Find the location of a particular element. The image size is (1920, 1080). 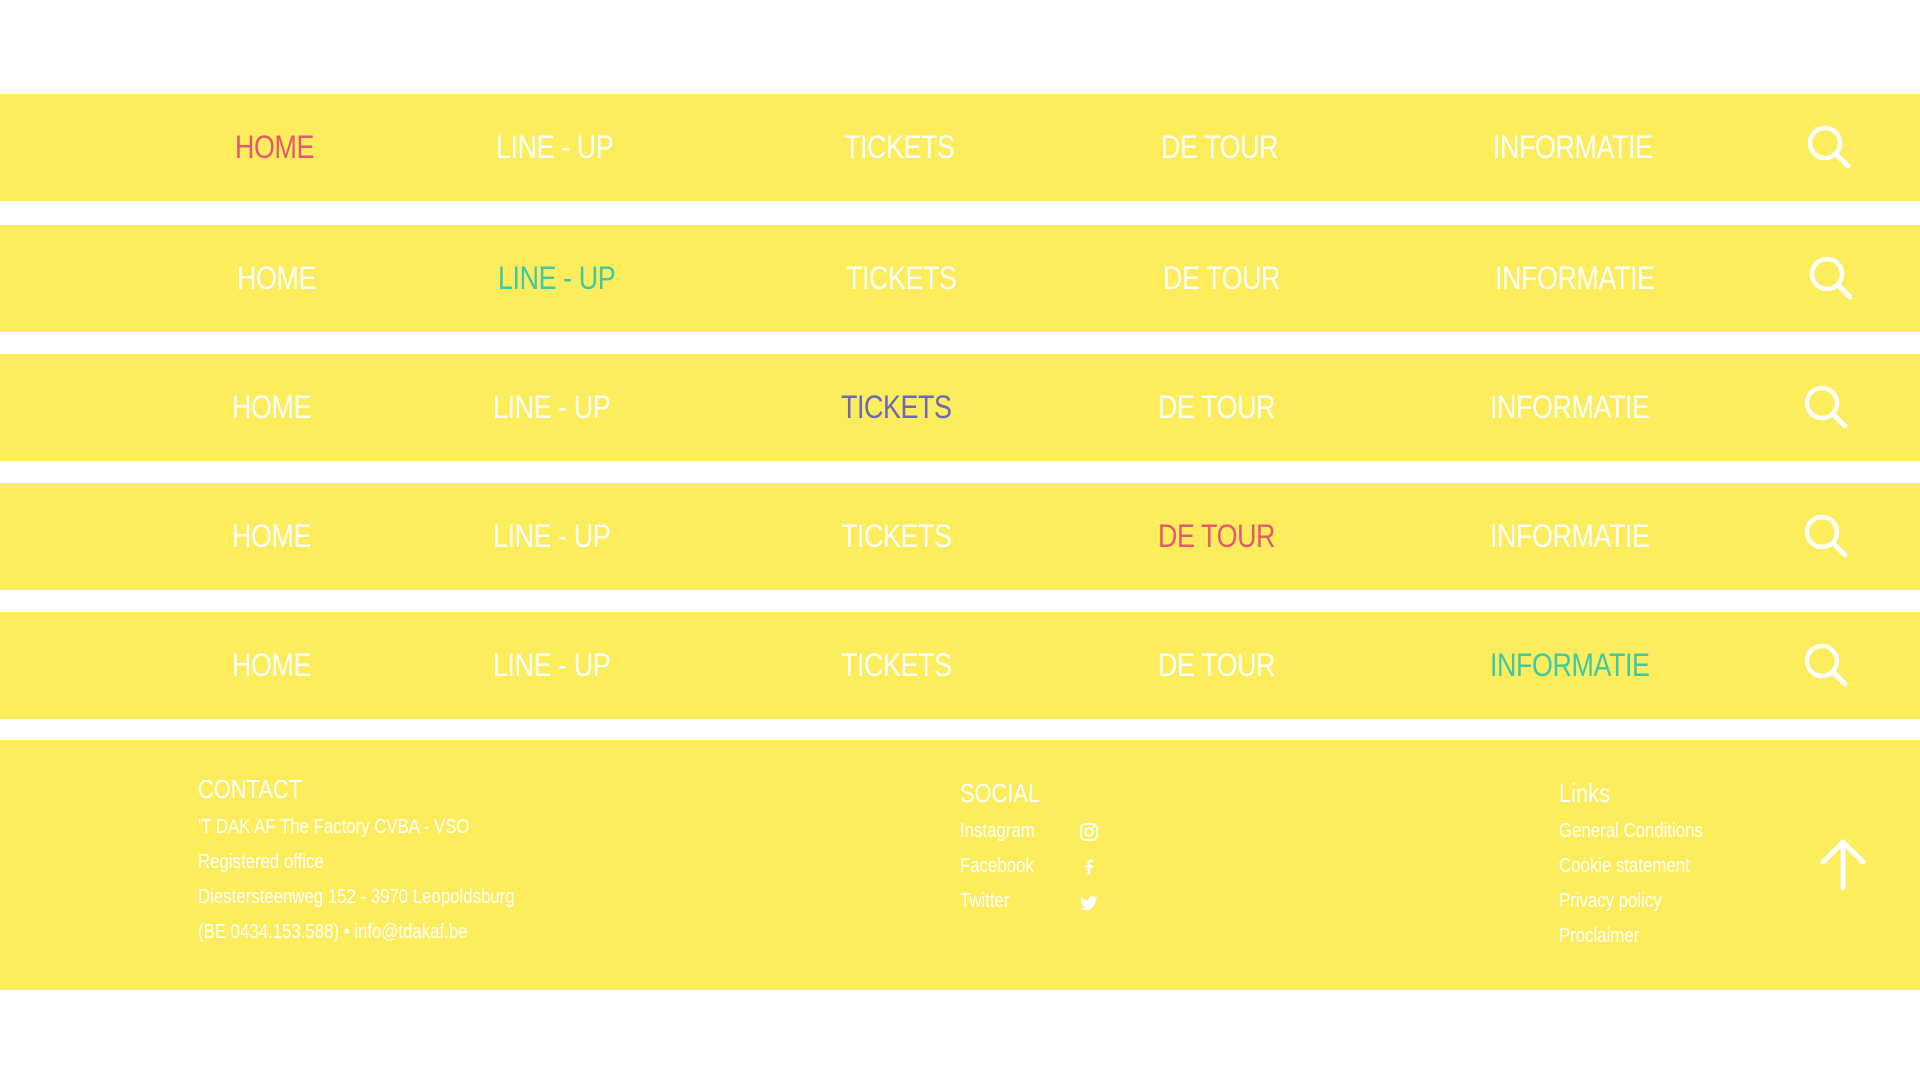

arrow-up-icon is located at coordinates (1843, 864).